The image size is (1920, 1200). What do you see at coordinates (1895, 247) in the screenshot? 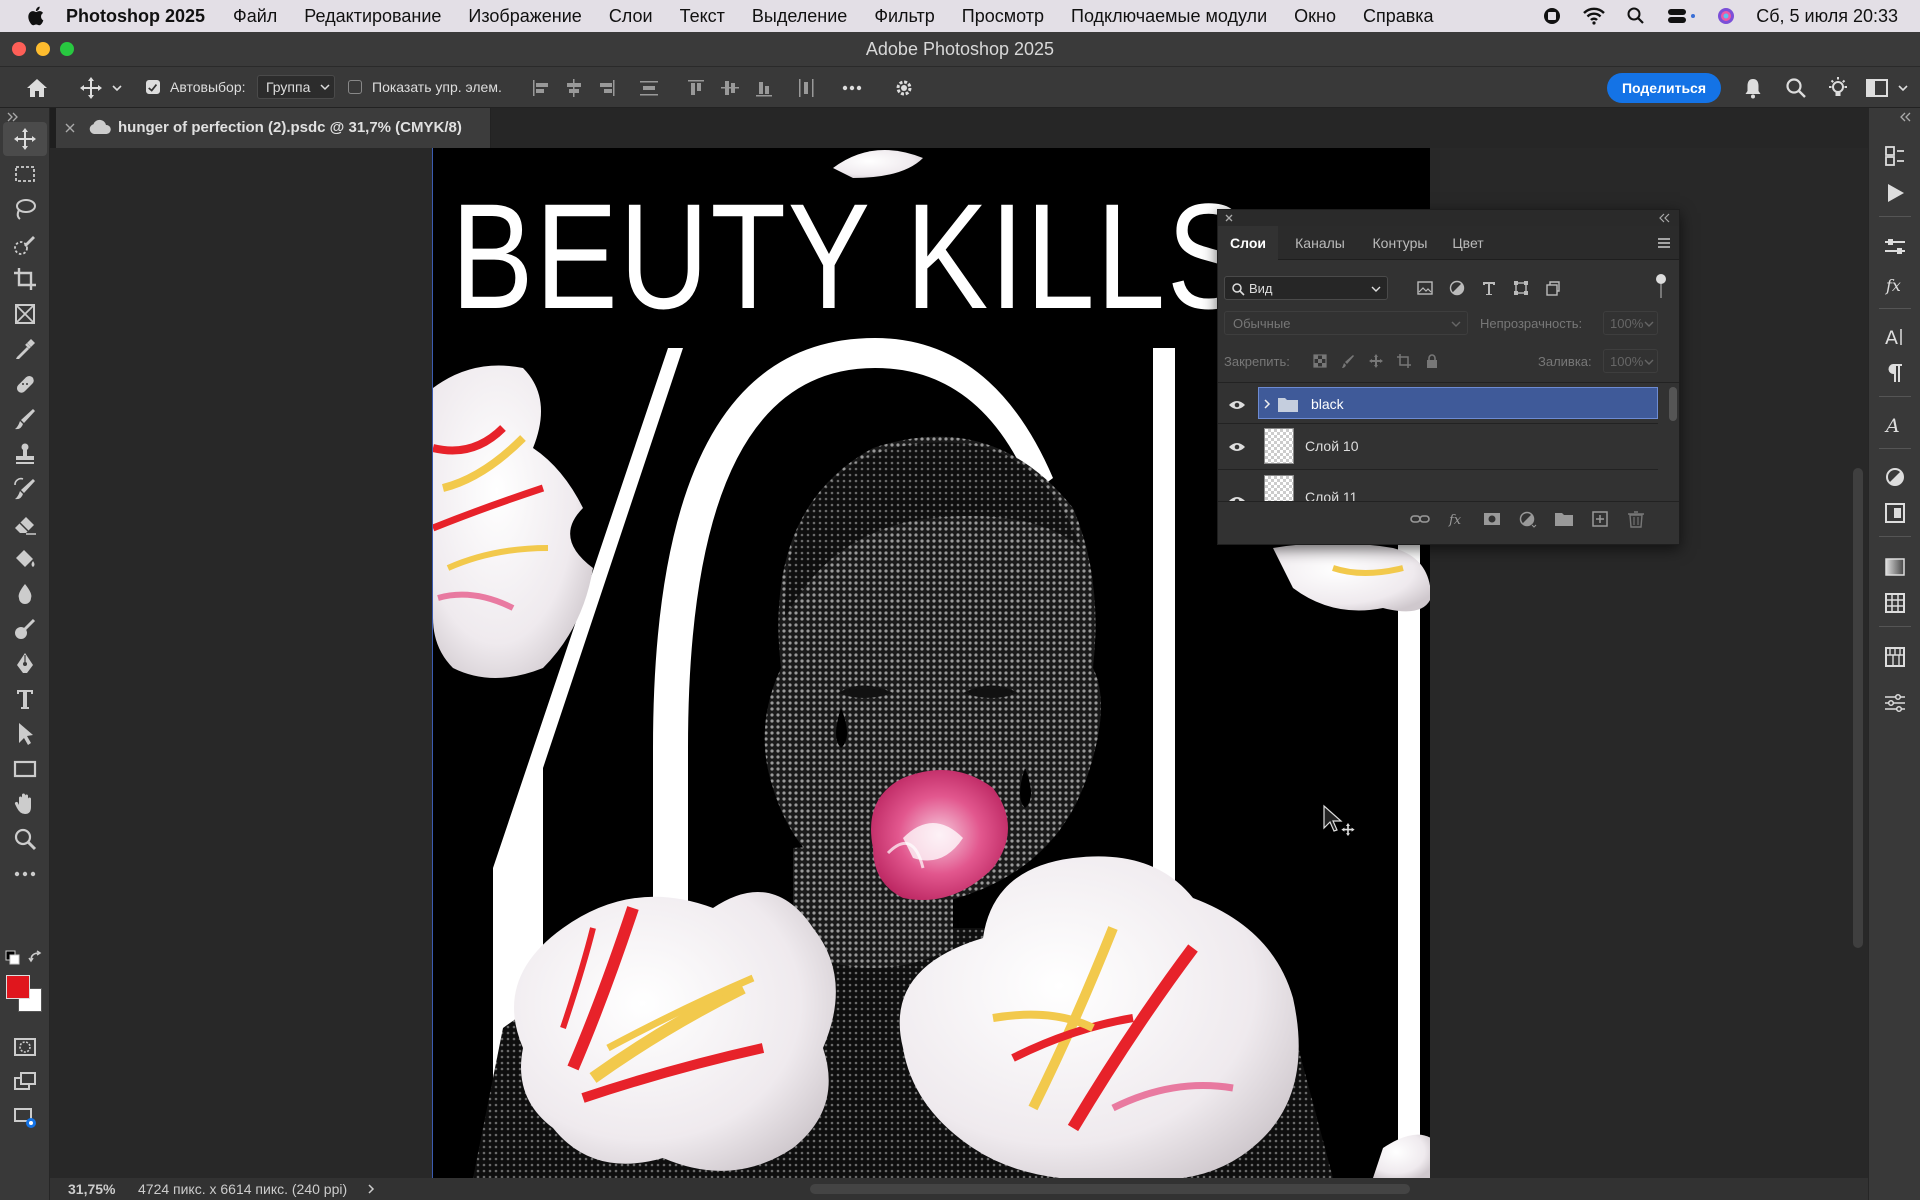
I see `adjustments-sliders-icon` at bounding box center [1895, 247].